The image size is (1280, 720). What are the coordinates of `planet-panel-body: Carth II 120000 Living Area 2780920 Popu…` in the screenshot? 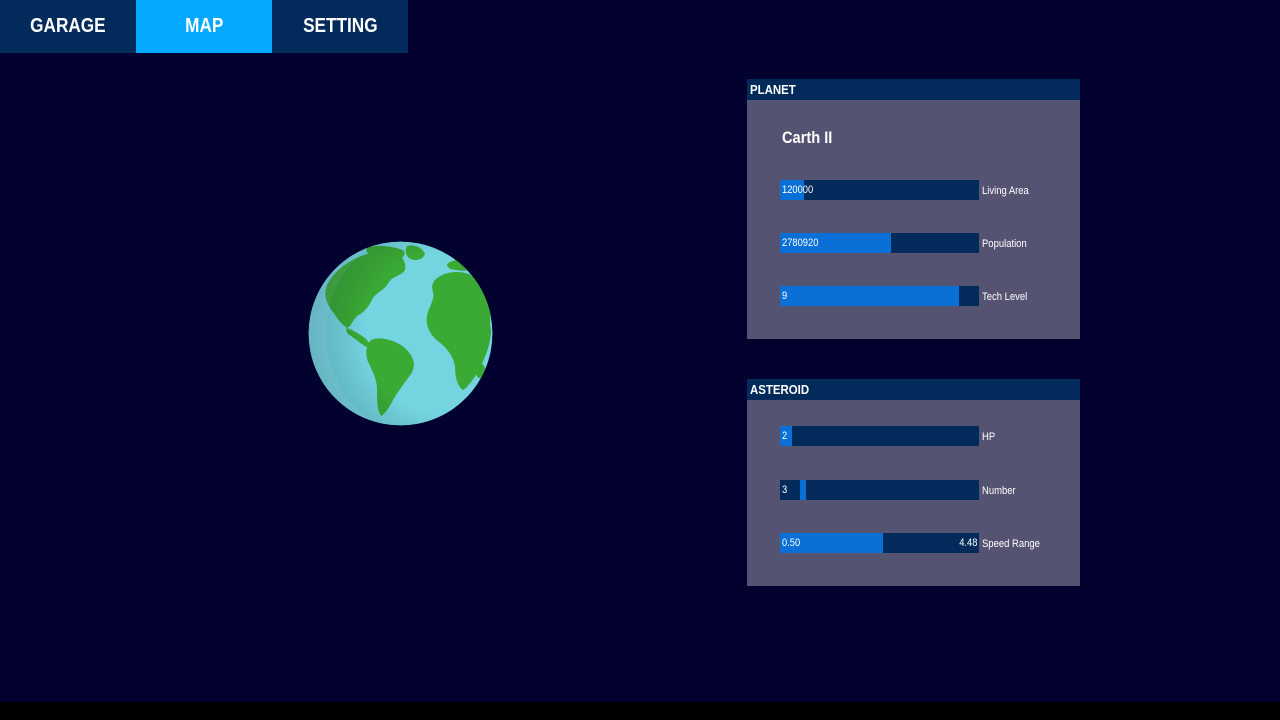 It's located at (913, 219).